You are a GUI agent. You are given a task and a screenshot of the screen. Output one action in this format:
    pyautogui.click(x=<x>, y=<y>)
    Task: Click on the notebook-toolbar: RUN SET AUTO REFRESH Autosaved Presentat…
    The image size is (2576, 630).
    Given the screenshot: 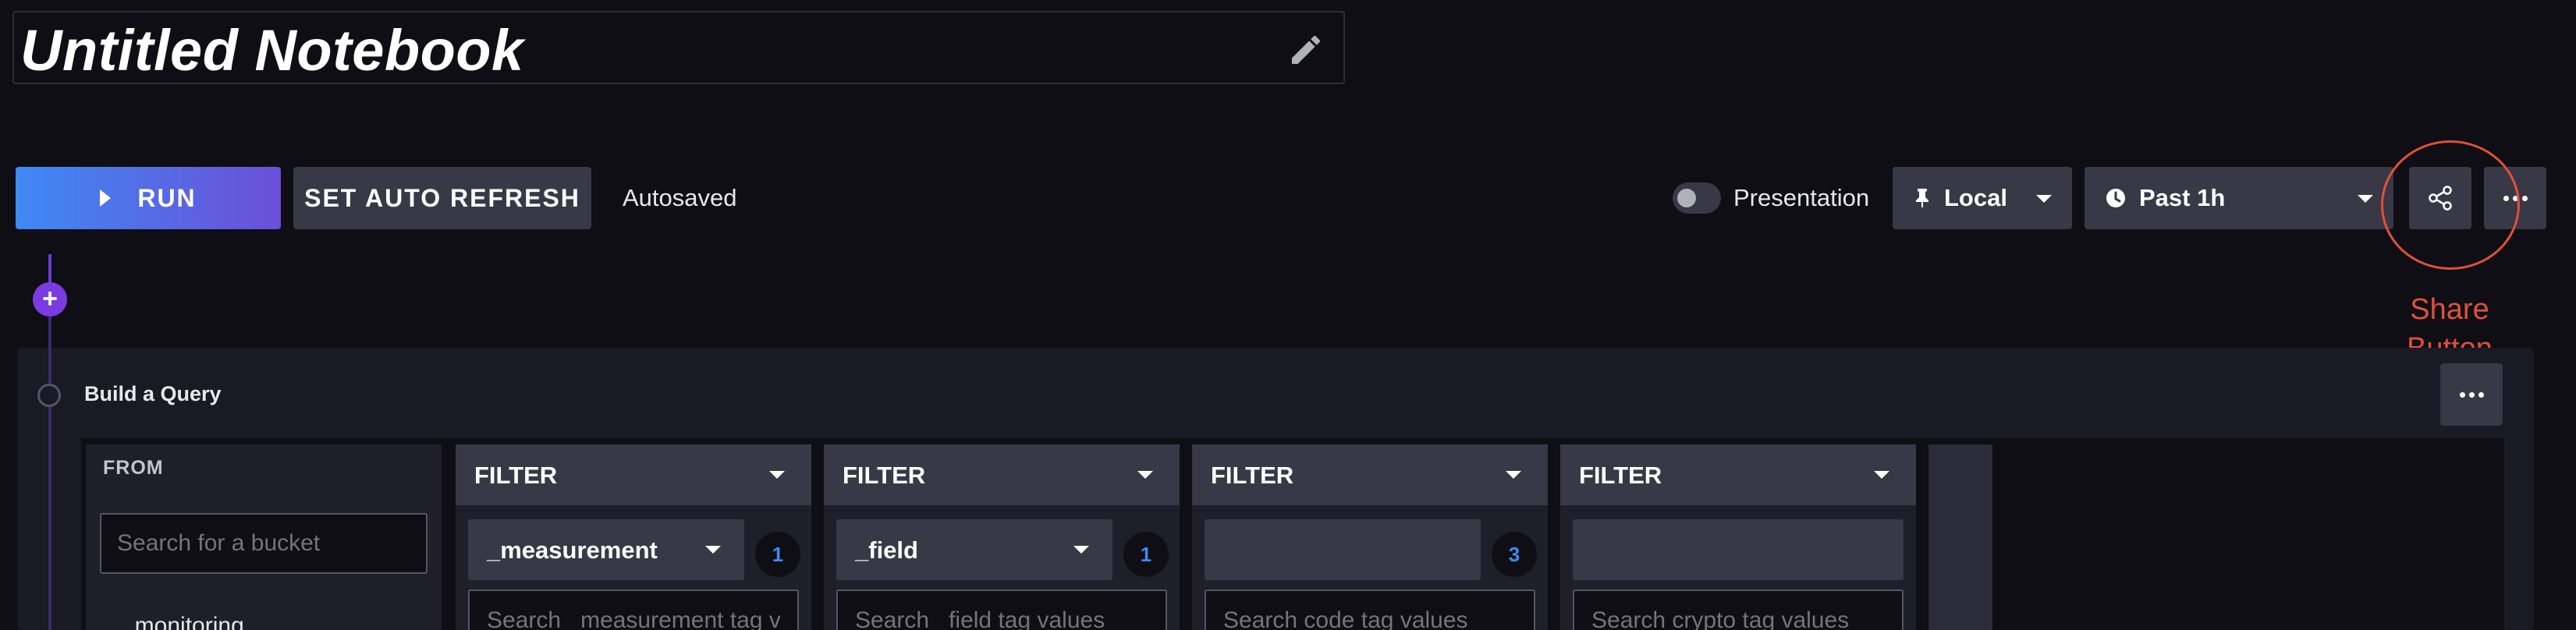 What is the action you would take?
    pyautogui.click(x=1288, y=198)
    